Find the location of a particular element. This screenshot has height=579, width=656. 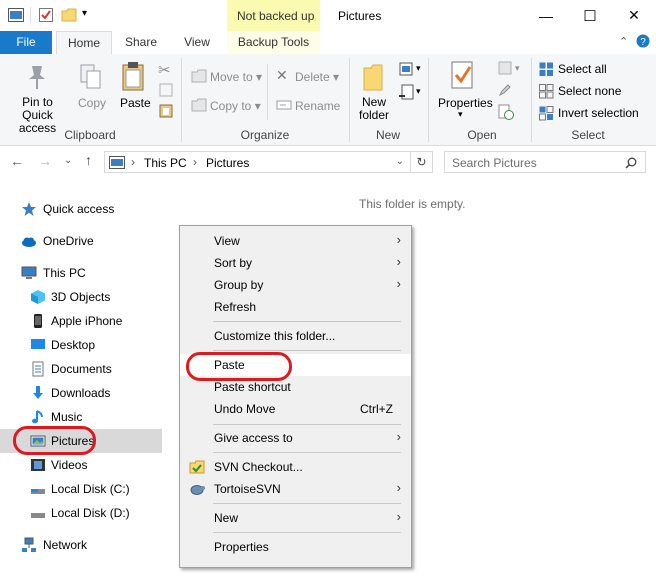

sidebar-item-label: Quick access is located at coordinates (79, 209).